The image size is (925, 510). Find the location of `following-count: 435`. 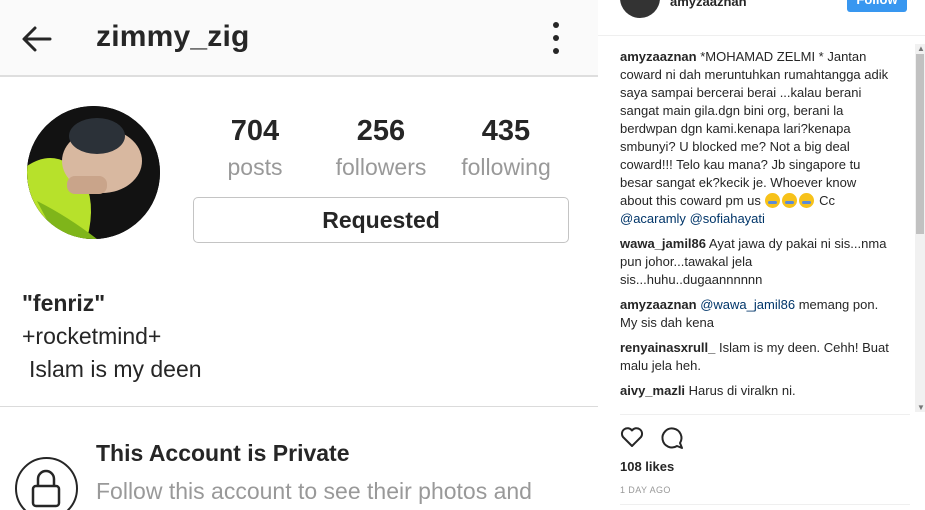

following-count: 435 is located at coordinates (506, 131).